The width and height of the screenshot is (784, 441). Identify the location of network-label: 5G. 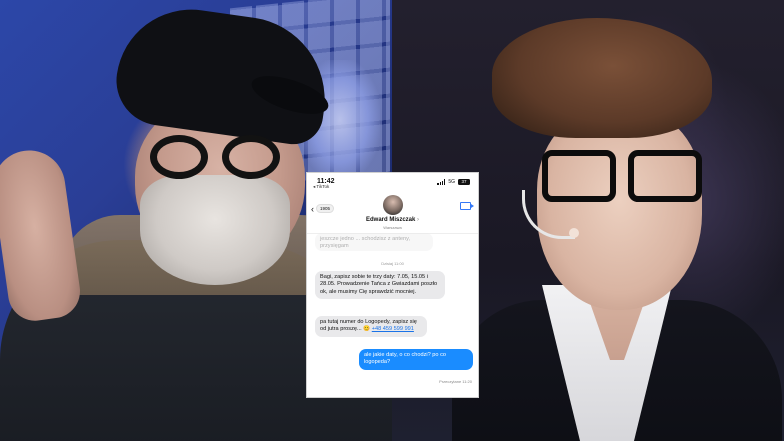
(451, 182).